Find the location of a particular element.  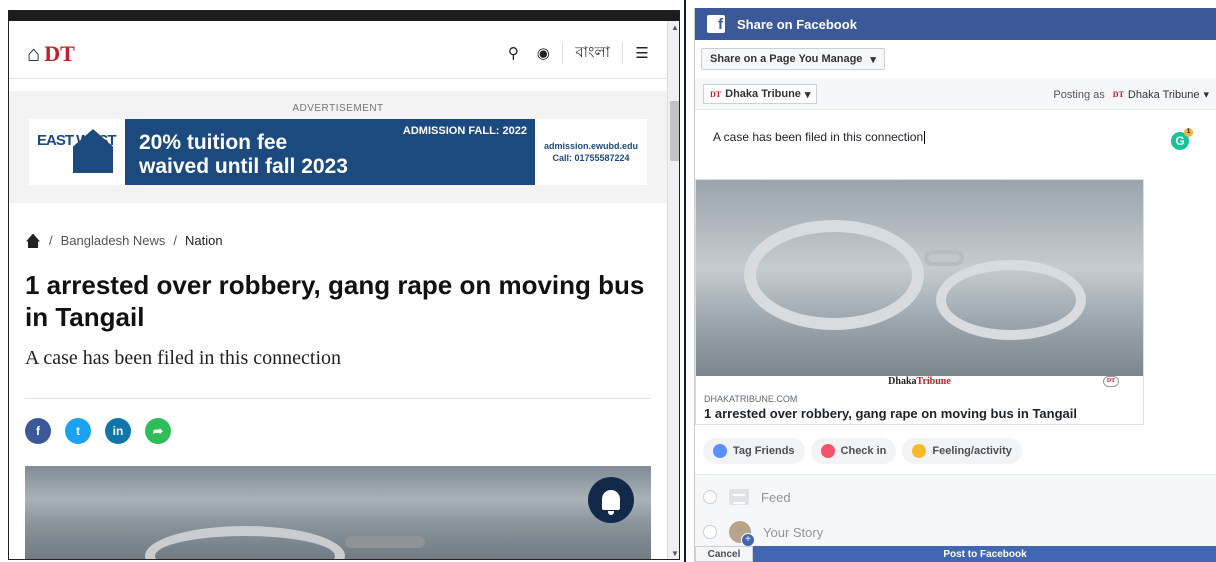

check-in-label: Check in is located at coordinates (863, 451).